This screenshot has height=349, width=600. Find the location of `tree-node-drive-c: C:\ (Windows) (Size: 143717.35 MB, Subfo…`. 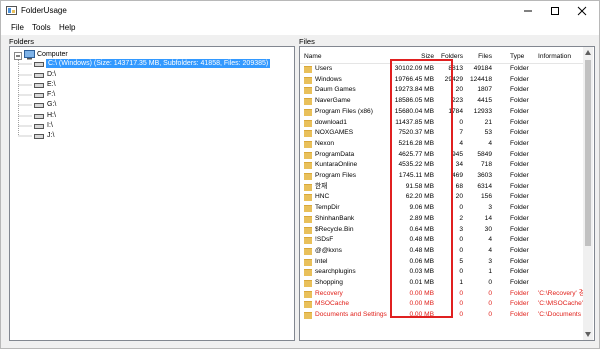

tree-node-drive-c: C:\ (Windows) (Size: 143717.35 MB, Subfo… is located at coordinates (158, 63).